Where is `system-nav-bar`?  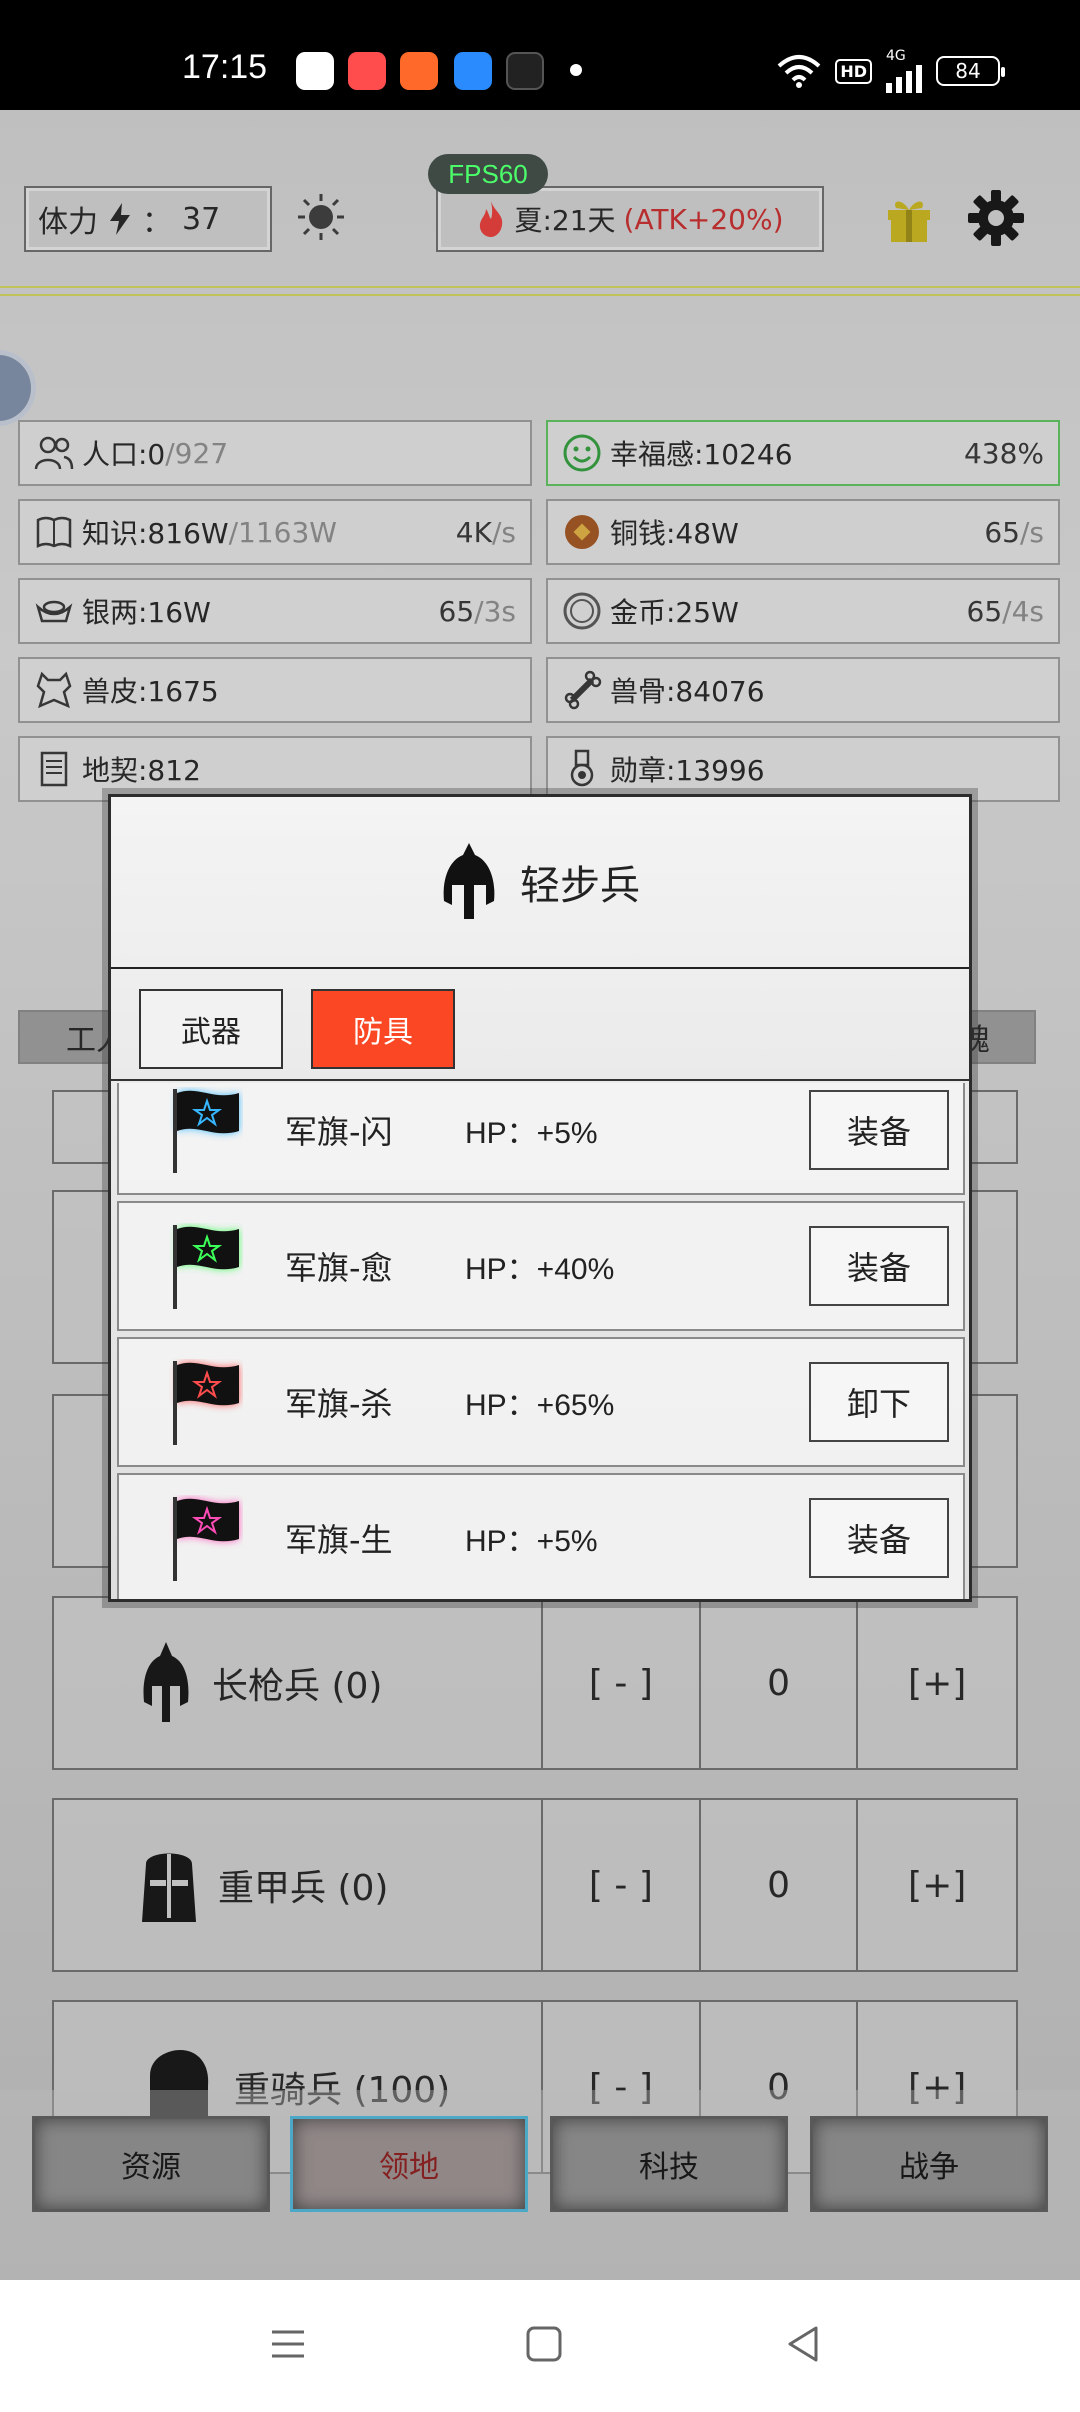 system-nav-bar is located at coordinates (540, 2346).